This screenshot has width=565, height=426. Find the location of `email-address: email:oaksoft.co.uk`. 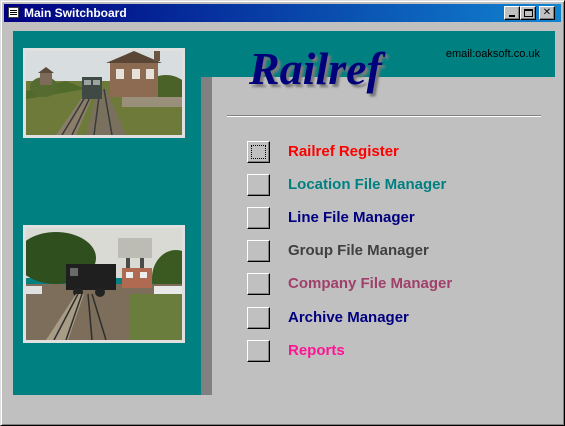

email-address: email:oaksoft.co.uk is located at coordinates (492, 54).